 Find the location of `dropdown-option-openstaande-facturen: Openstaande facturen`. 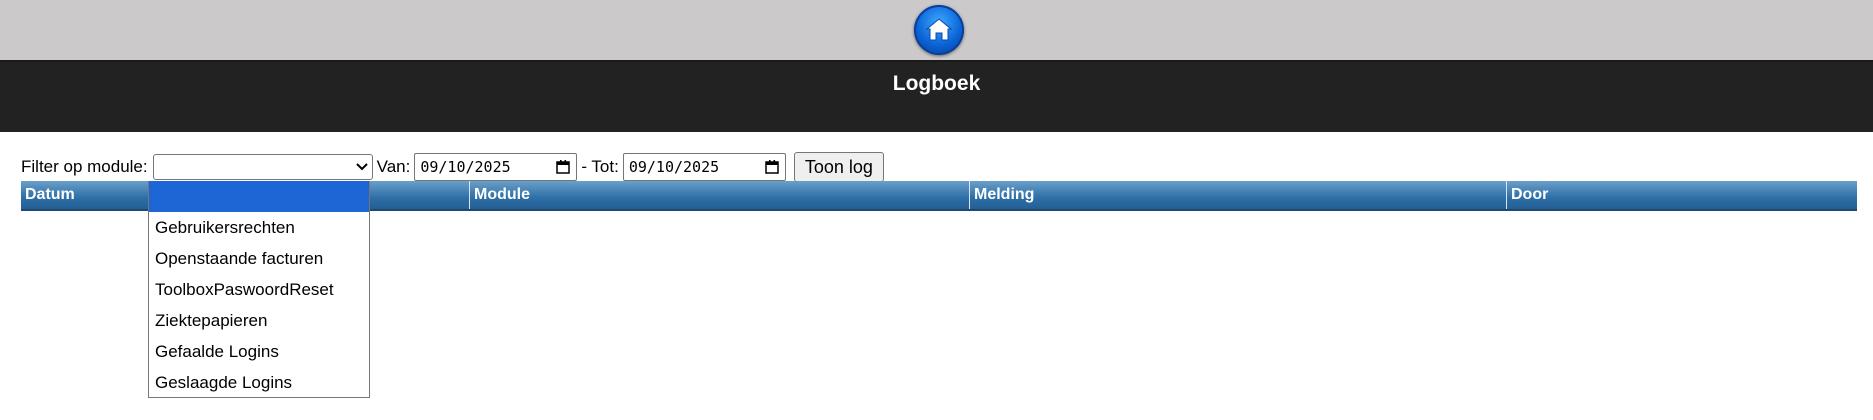

dropdown-option-openstaande-facturen: Openstaande facturen is located at coordinates (259, 258).